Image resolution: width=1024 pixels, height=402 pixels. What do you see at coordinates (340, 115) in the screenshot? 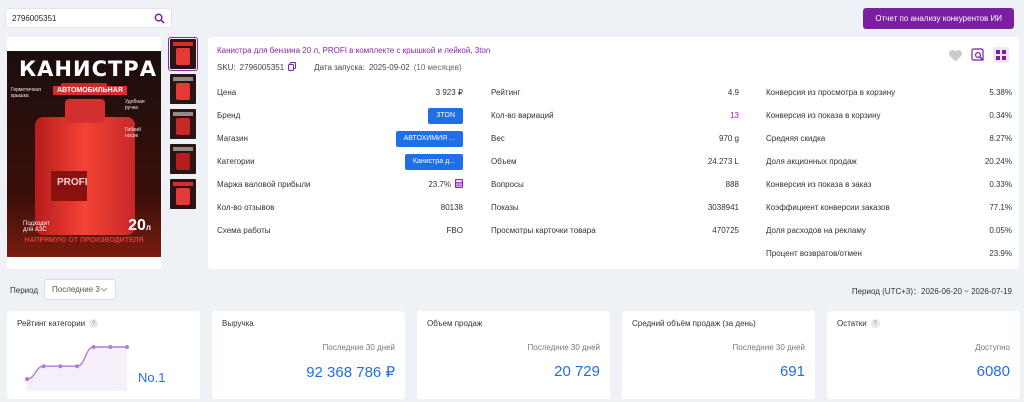
I see `attr-row-brand: Бренд 3TON` at bounding box center [340, 115].